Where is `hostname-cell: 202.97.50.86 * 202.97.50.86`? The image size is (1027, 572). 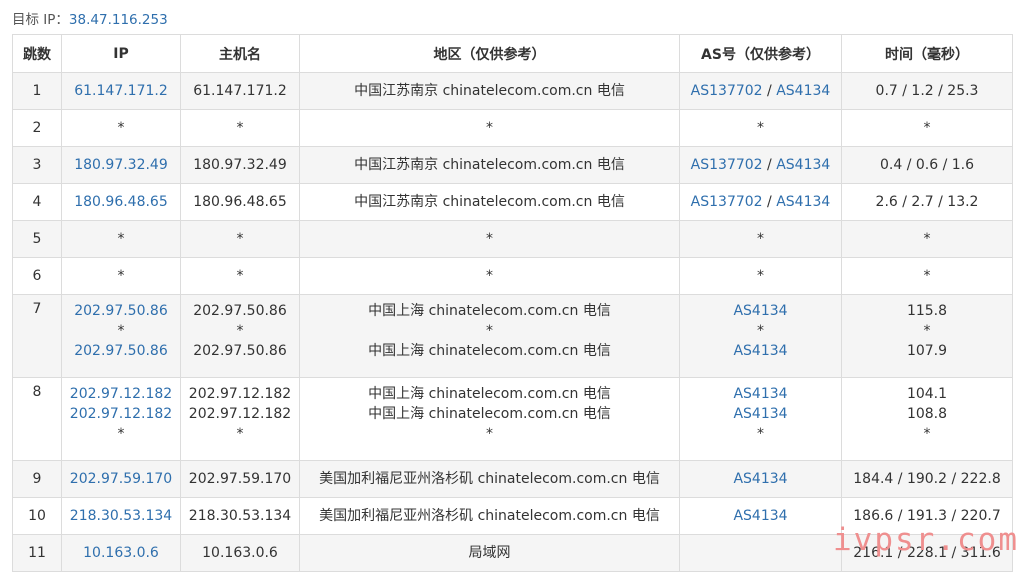
hostname-cell: 202.97.50.86 * 202.97.50.86 is located at coordinates (240, 336).